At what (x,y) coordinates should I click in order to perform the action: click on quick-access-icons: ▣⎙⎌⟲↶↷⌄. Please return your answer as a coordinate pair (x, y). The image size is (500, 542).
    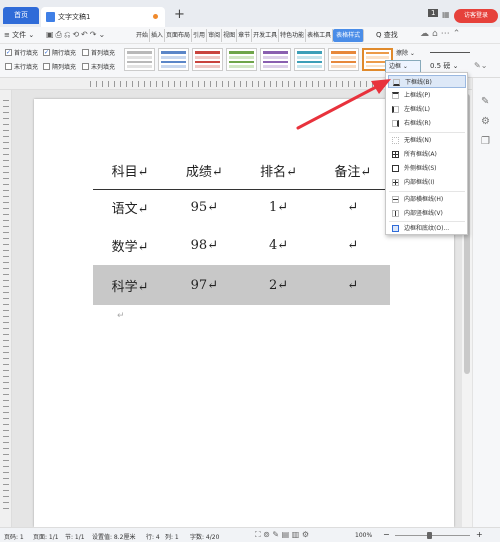
    Looking at the image, I should click on (76, 35).